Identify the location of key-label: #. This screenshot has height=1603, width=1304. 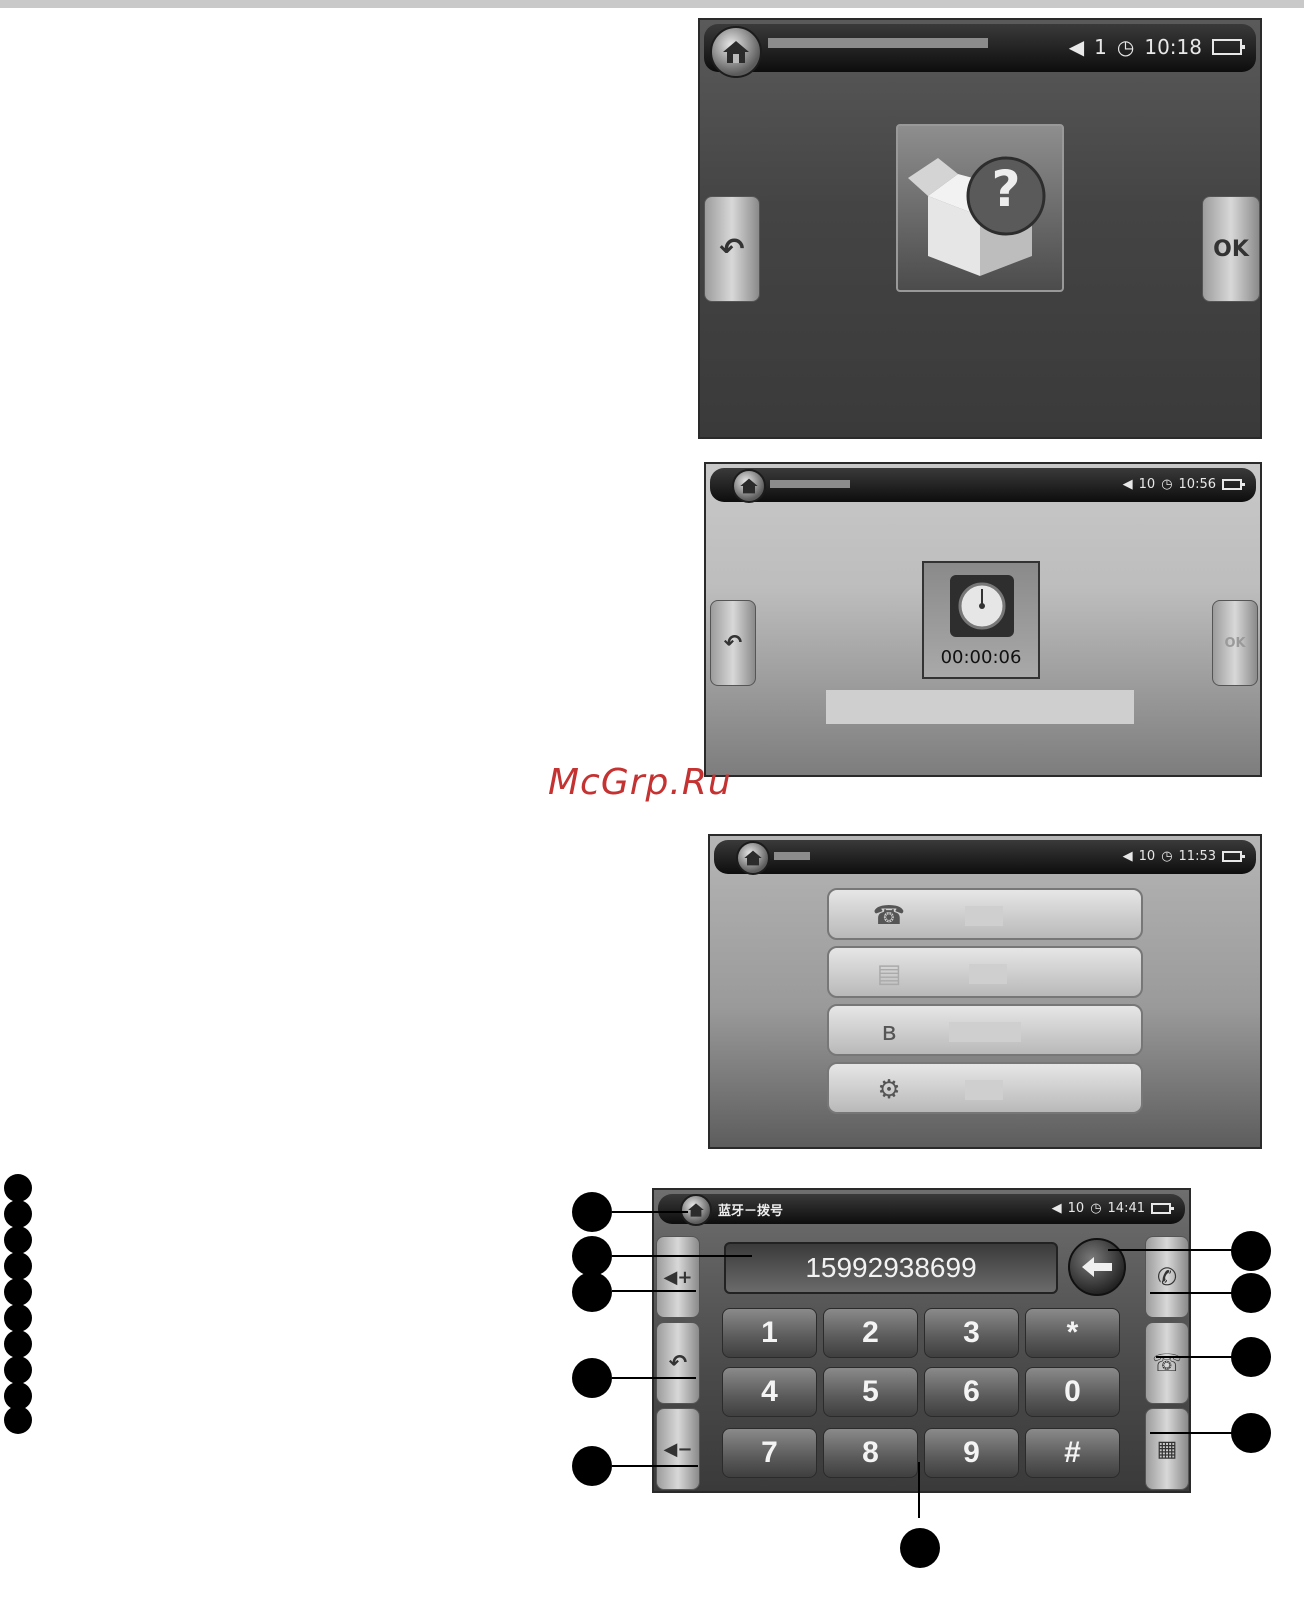
(1072, 1452).